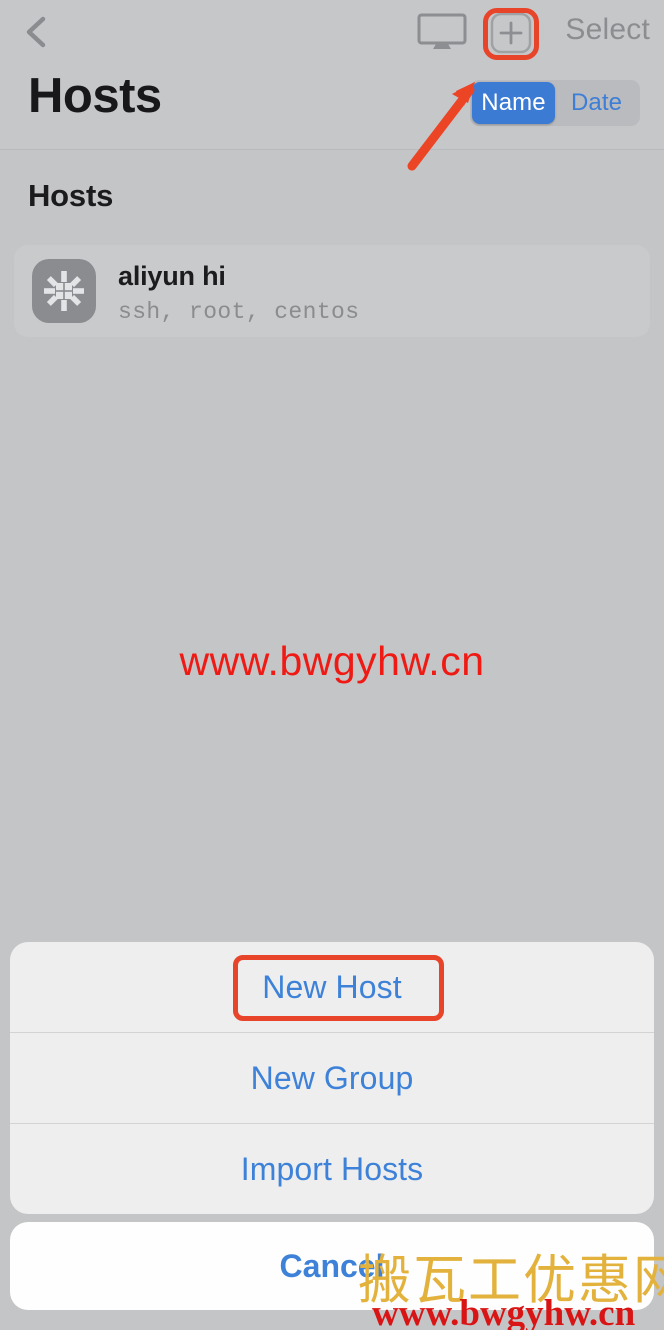 The image size is (664, 1330). Describe the element at coordinates (332, 987) in the screenshot. I see `action-sheet-item-new-host: New Host` at that location.